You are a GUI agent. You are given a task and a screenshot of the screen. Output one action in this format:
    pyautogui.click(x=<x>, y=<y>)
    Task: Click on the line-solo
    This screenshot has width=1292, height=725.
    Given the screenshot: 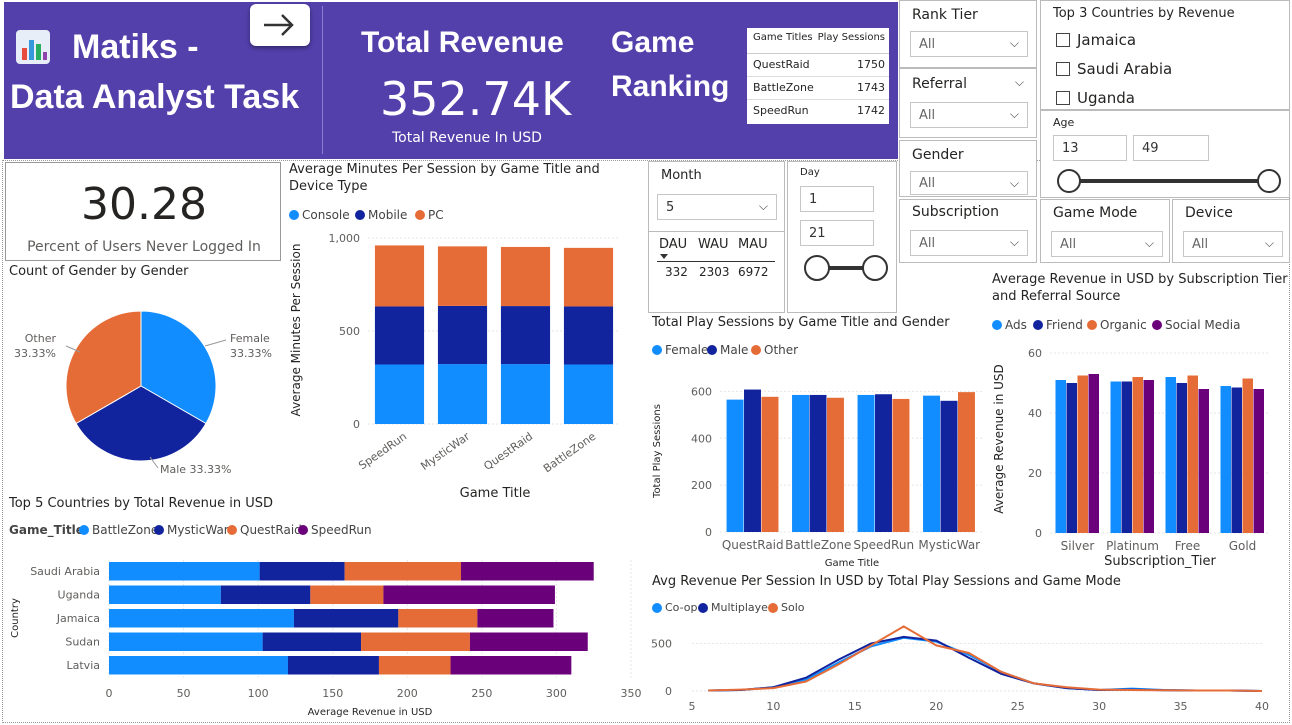 What is the action you would take?
    pyautogui.click(x=985, y=658)
    